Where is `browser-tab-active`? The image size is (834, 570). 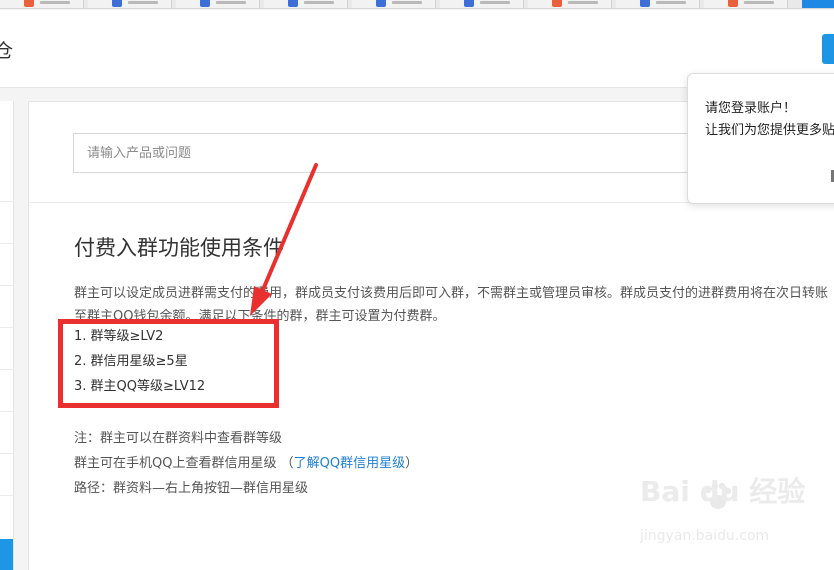
browser-tab-active is located at coordinates (818, 4).